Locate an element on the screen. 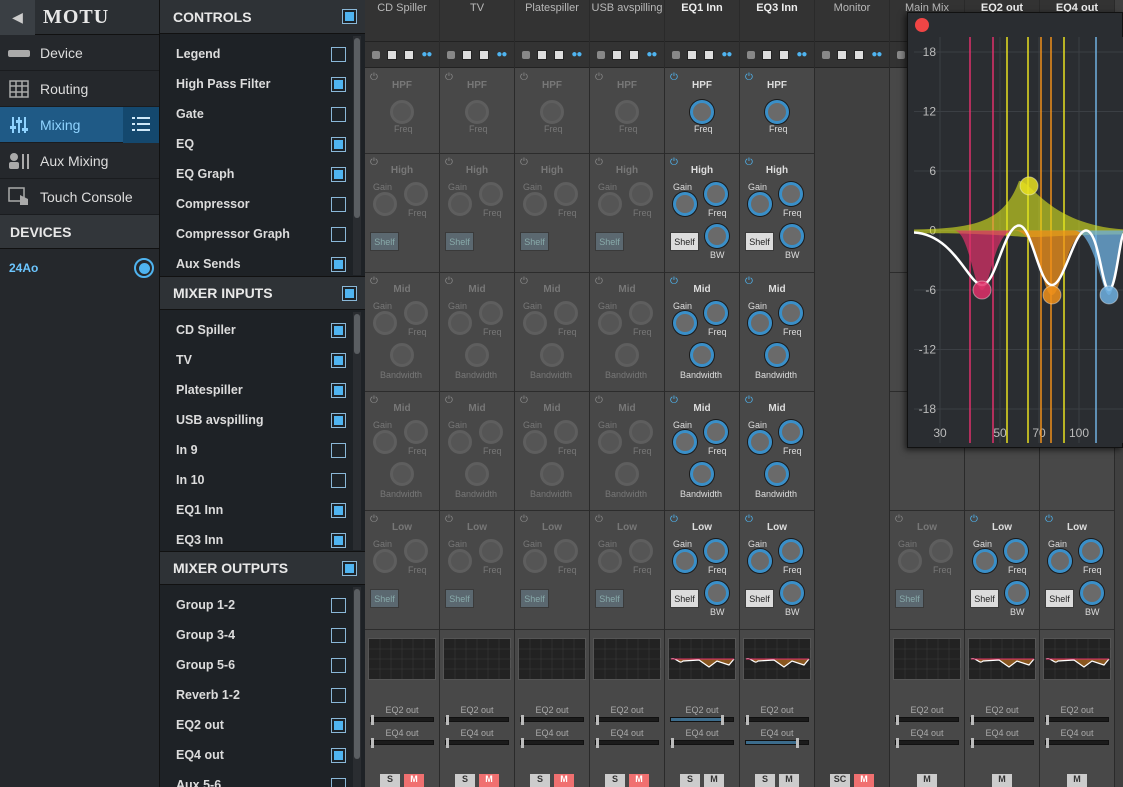 The image size is (1123, 787). eq-graph-window: 181260-6-12-18305070100 is located at coordinates (1015, 230).